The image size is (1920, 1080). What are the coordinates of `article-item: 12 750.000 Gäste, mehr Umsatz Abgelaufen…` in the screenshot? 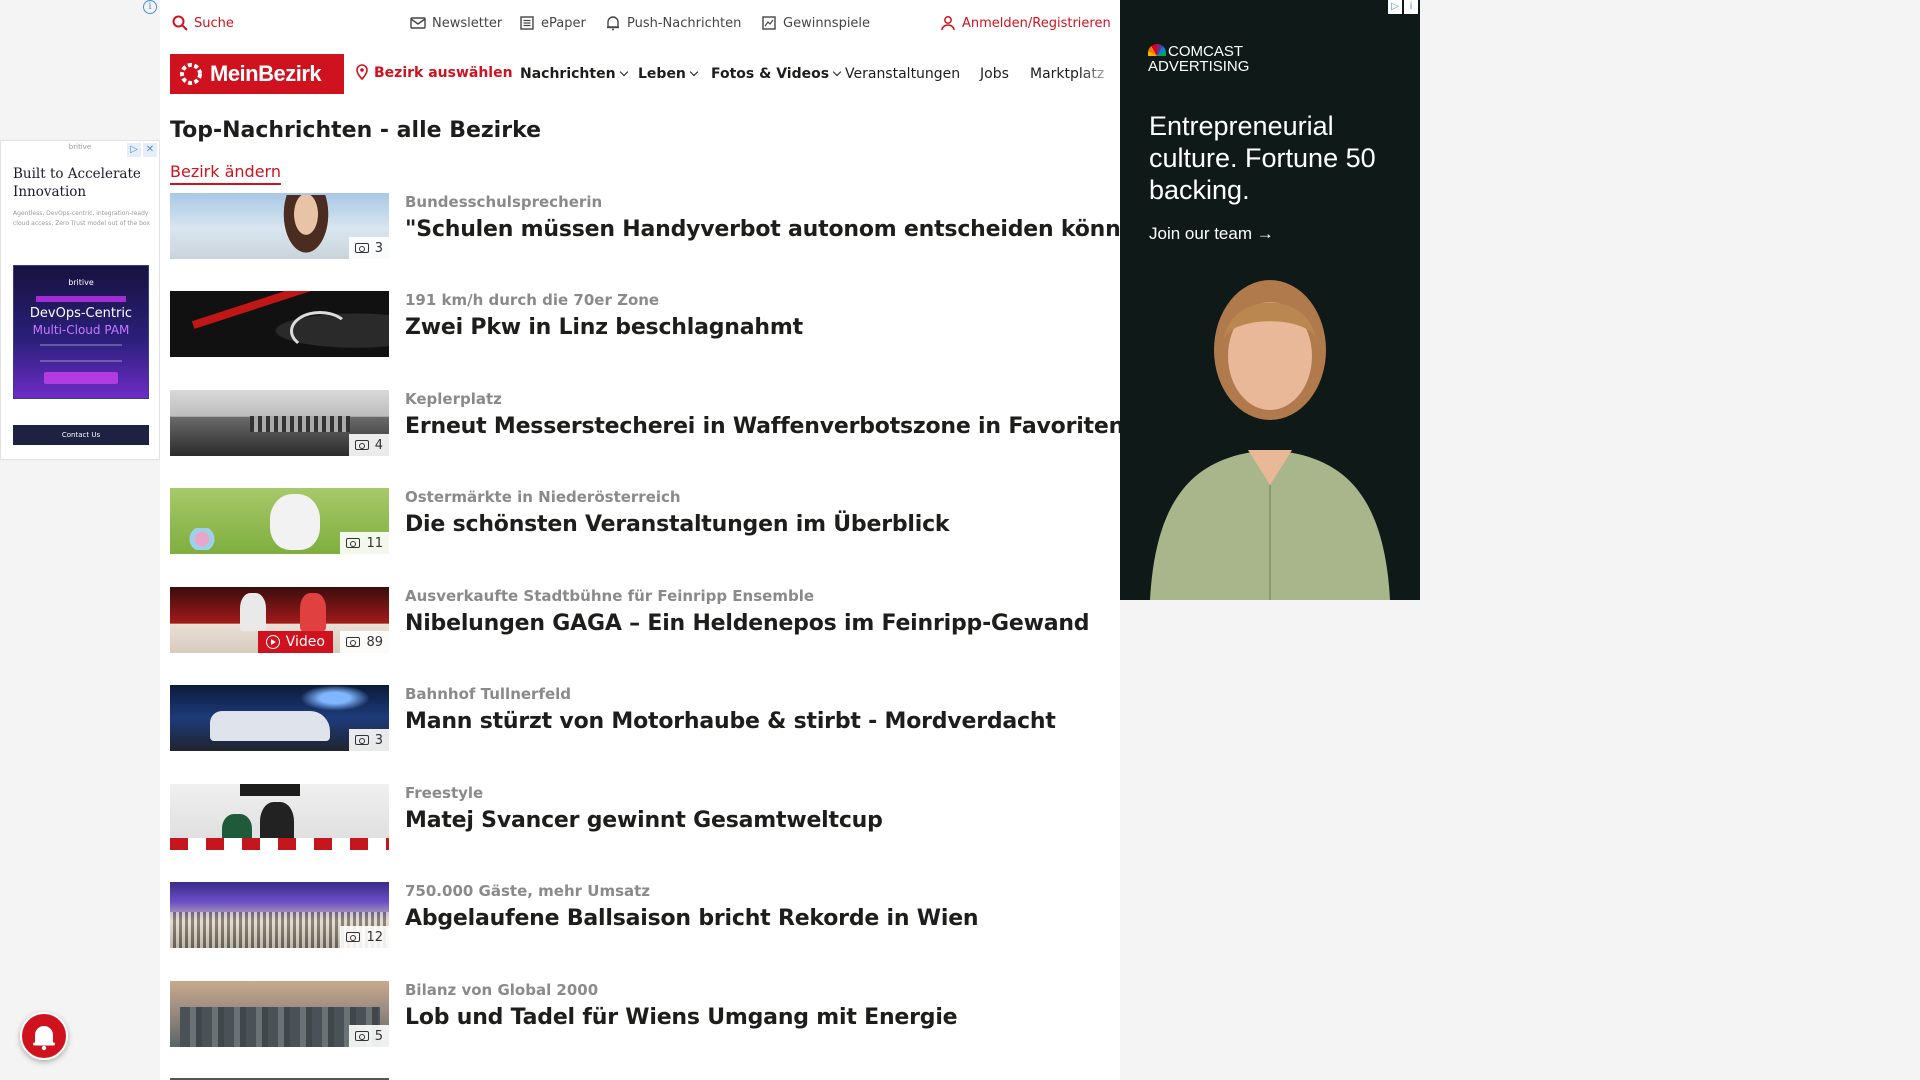 It's located at (640, 915).